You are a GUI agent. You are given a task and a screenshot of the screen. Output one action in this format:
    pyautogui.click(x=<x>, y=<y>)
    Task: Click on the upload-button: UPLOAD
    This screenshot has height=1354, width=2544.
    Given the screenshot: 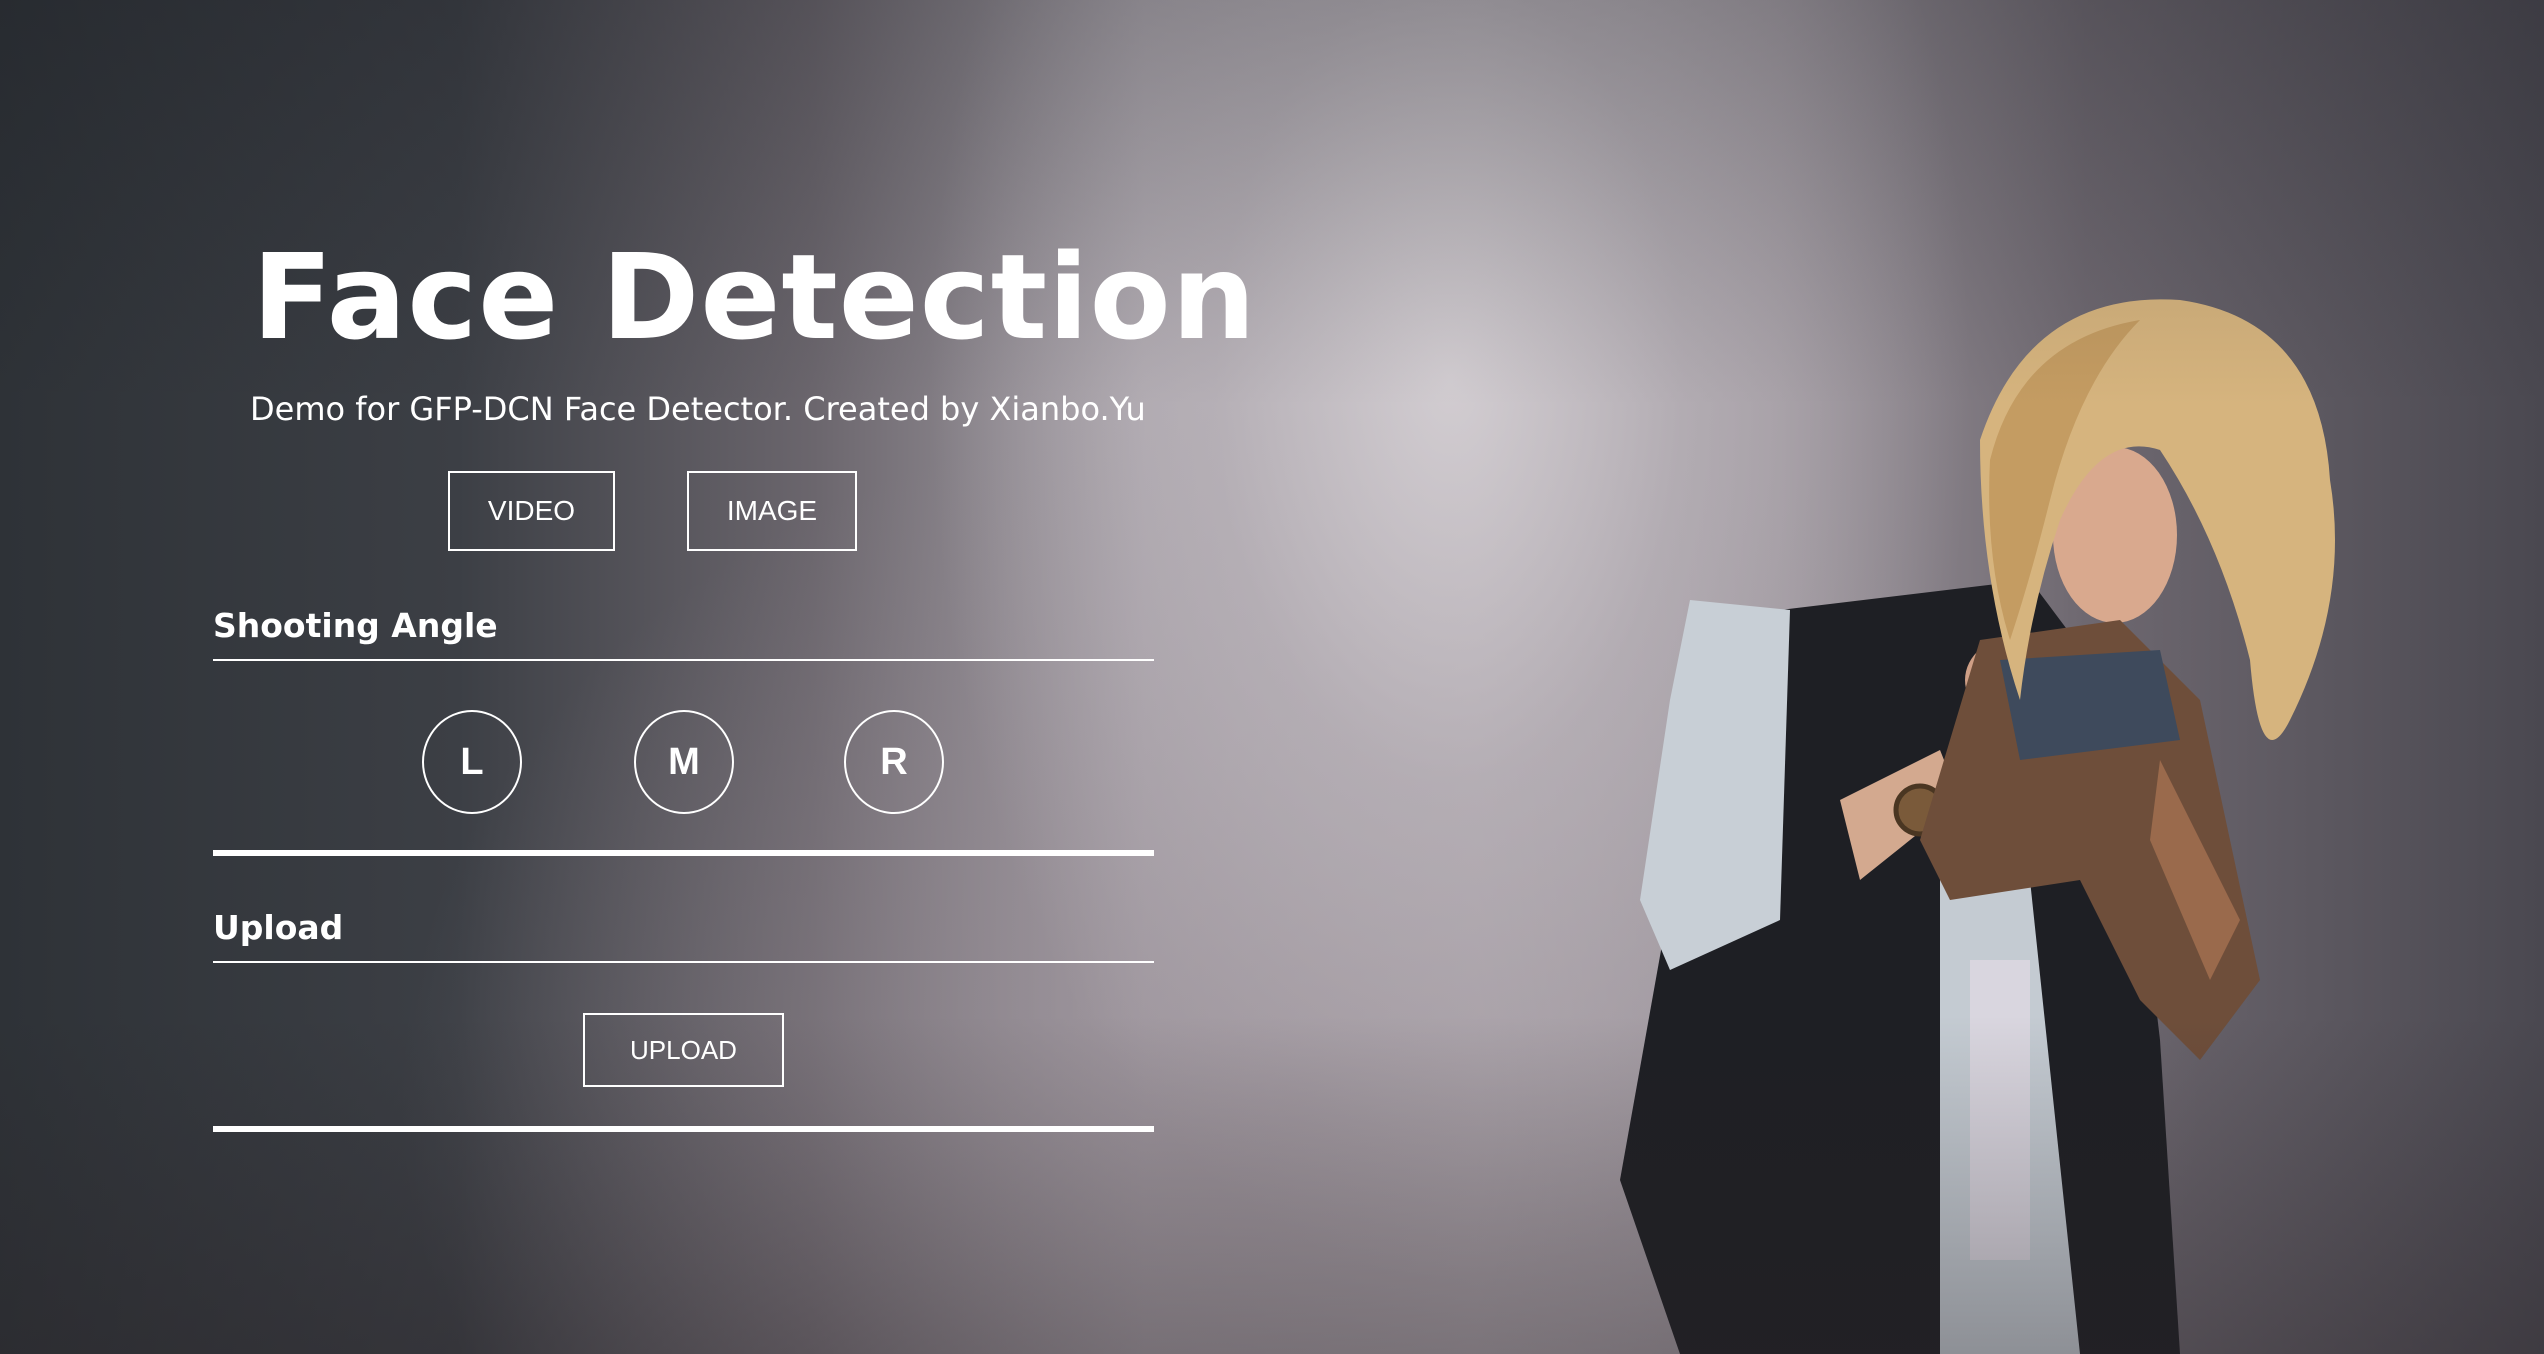 What is the action you would take?
    pyautogui.click(x=683, y=1050)
    